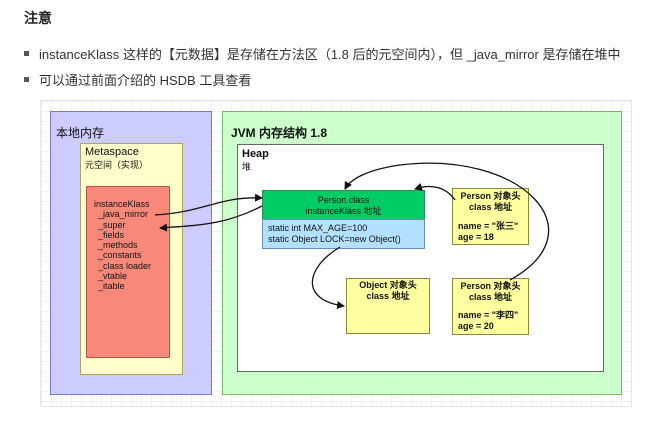 This screenshot has width=655, height=440. What do you see at coordinates (247, 167) in the screenshot?
I see `heap-subtitle: 堆` at bounding box center [247, 167].